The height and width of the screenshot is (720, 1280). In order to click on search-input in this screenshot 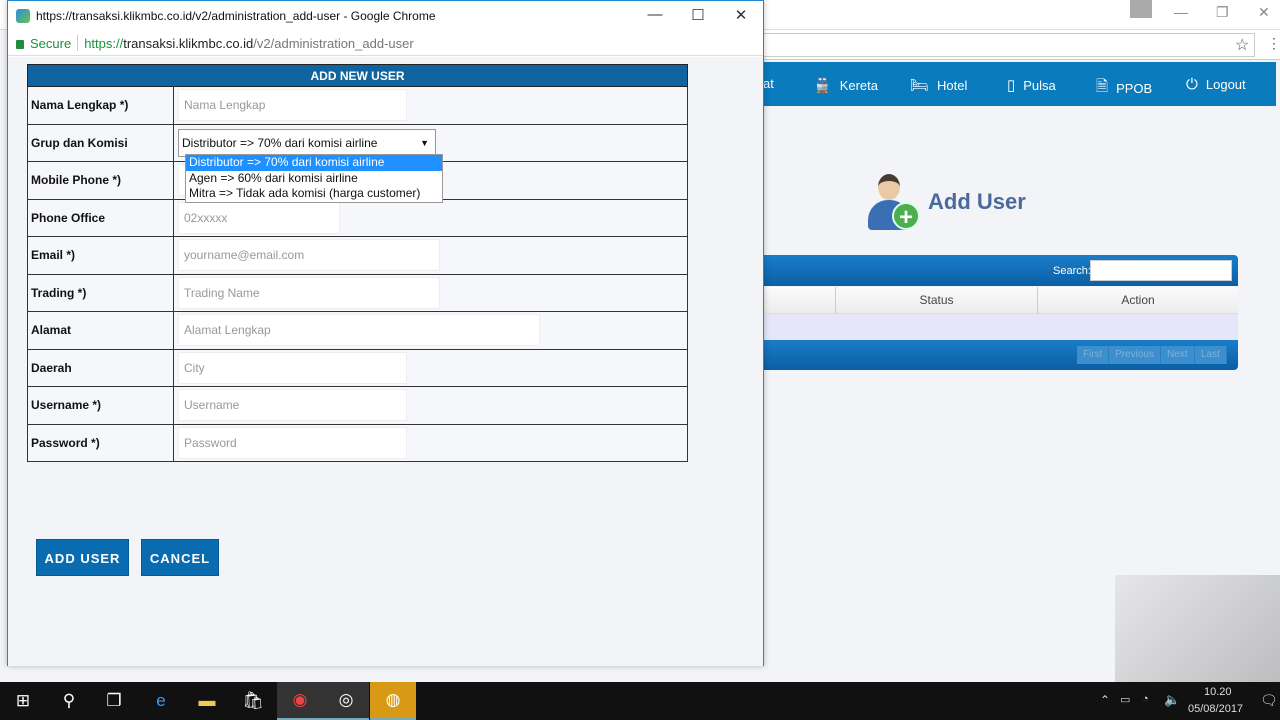, I will do `click(1161, 270)`.